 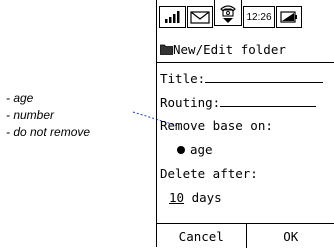 What do you see at coordinates (228, 13) in the screenshot?
I see `telephone-icon` at bounding box center [228, 13].